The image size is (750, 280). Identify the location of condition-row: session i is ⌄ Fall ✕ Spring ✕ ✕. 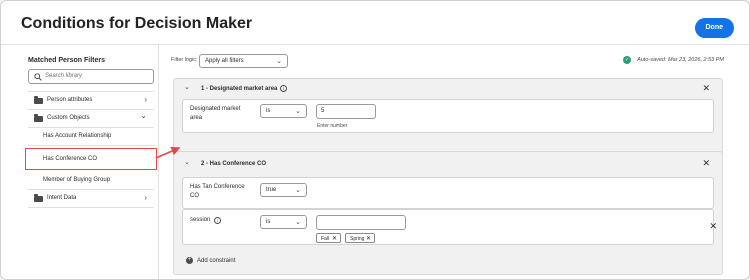
(449, 227).